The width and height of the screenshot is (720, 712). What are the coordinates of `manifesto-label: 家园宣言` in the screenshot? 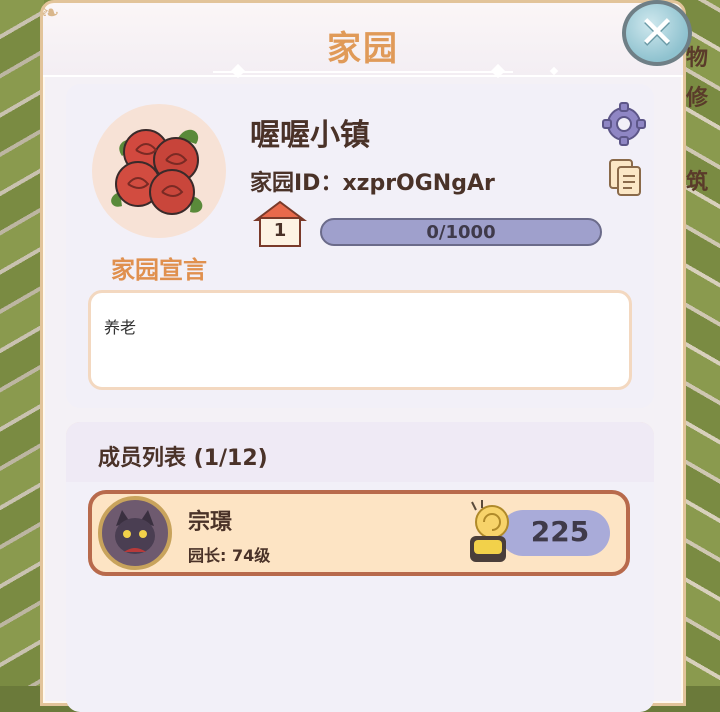 It's located at (159, 270).